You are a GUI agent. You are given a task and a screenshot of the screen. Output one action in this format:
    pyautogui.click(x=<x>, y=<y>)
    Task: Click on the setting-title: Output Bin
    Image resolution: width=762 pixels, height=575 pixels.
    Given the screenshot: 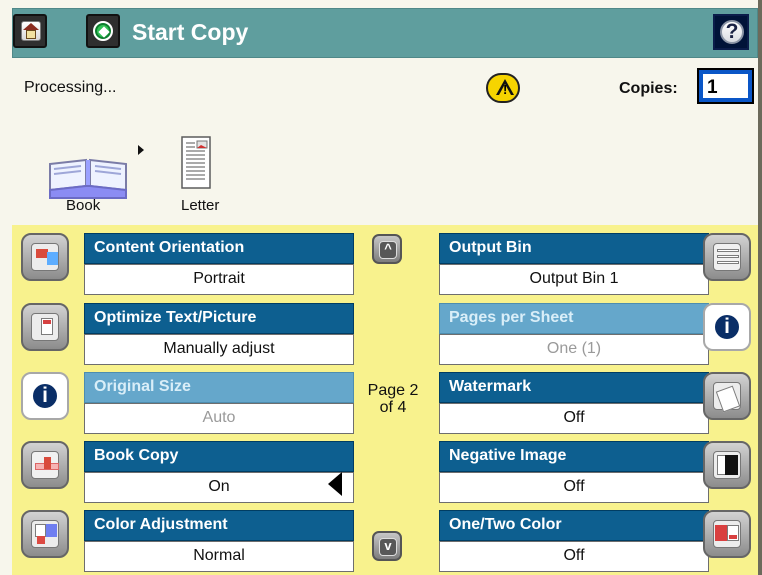 What is the action you would take?
    pyautogui.click(x=490, y=247)
    